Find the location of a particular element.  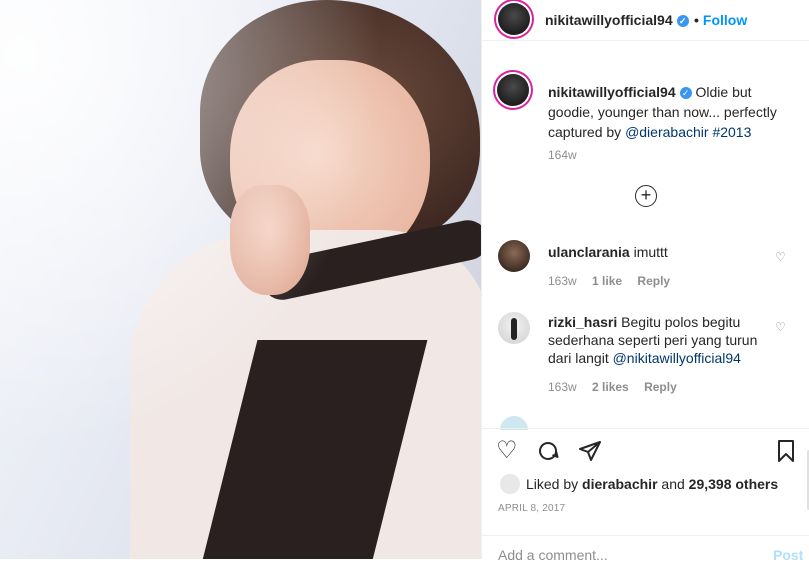

caption-mention-link: @dierabachir is located at coordinates (666, 132).